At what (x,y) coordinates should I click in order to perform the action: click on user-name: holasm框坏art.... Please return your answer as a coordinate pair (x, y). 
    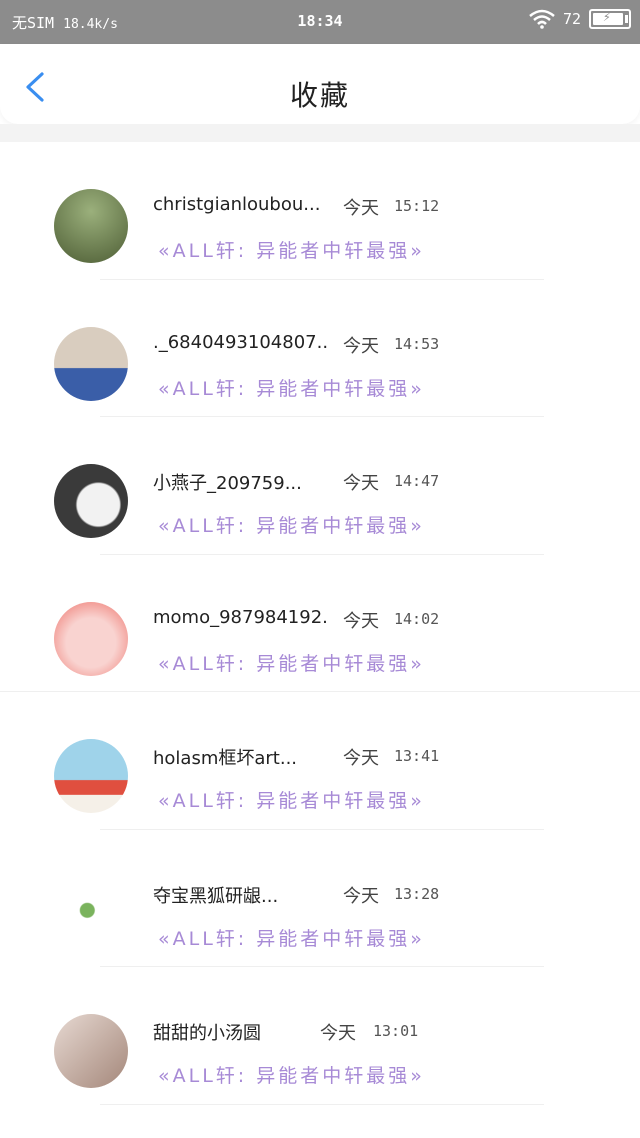
    Looking at the image, I should click on (225, 758).